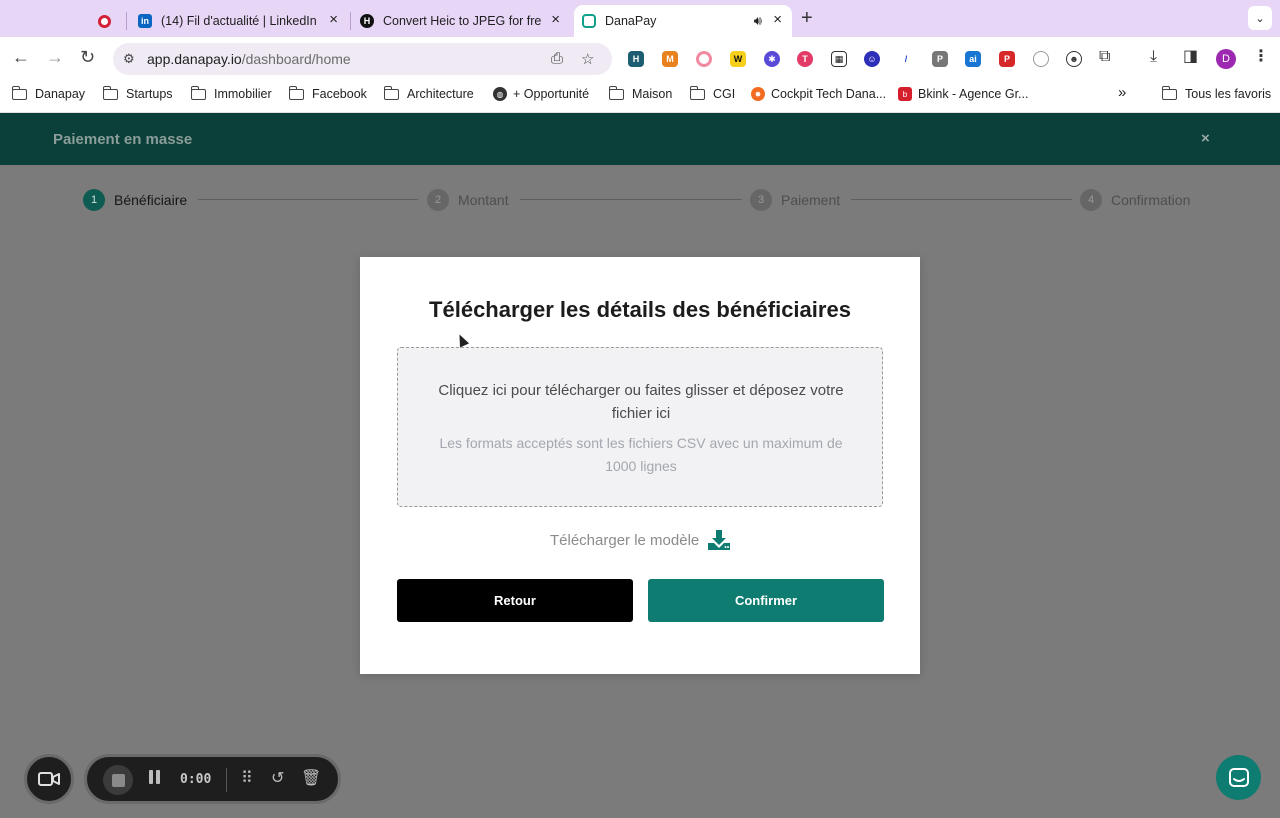  What do you see at coordinates (772, 59) in the screenshot?
I see `extension-icon: ✱` at bounding box center [772, 59].